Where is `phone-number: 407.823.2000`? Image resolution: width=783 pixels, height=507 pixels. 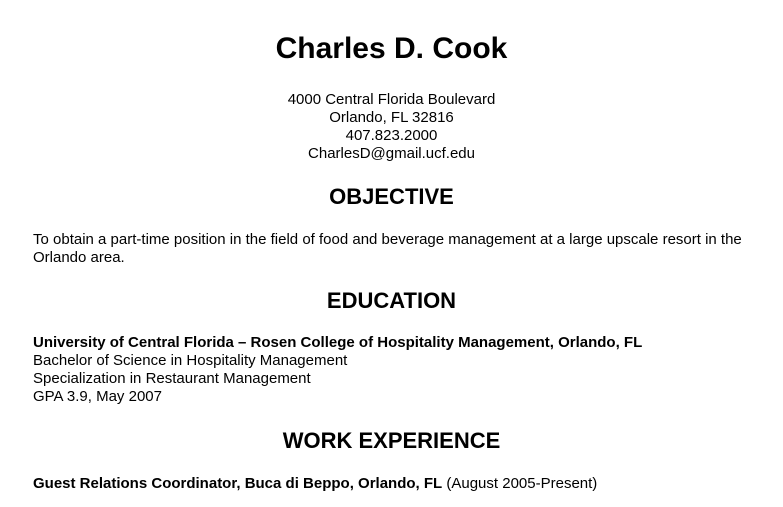
phone-number: 407.823.2000 is located at coordinates (391, 135).